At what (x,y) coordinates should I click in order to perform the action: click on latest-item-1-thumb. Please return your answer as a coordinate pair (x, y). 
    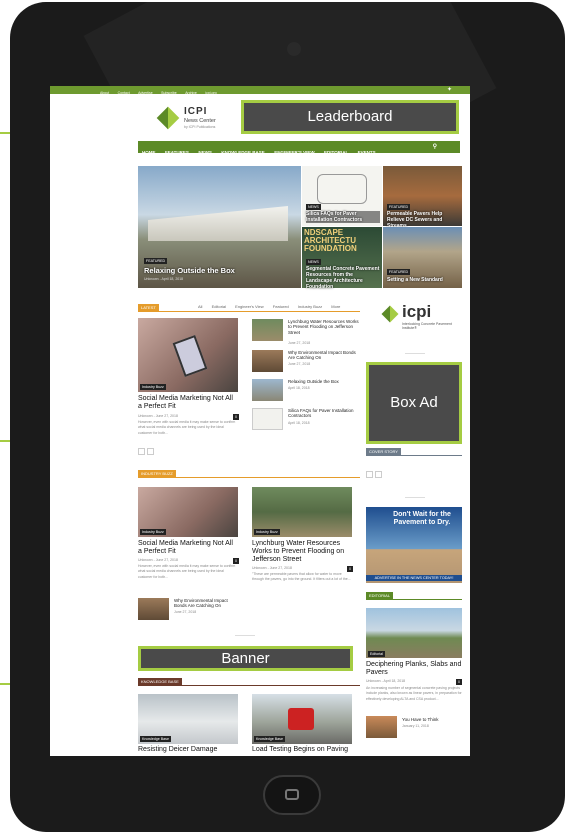
    Looking at the image, I should click on (267, 330).